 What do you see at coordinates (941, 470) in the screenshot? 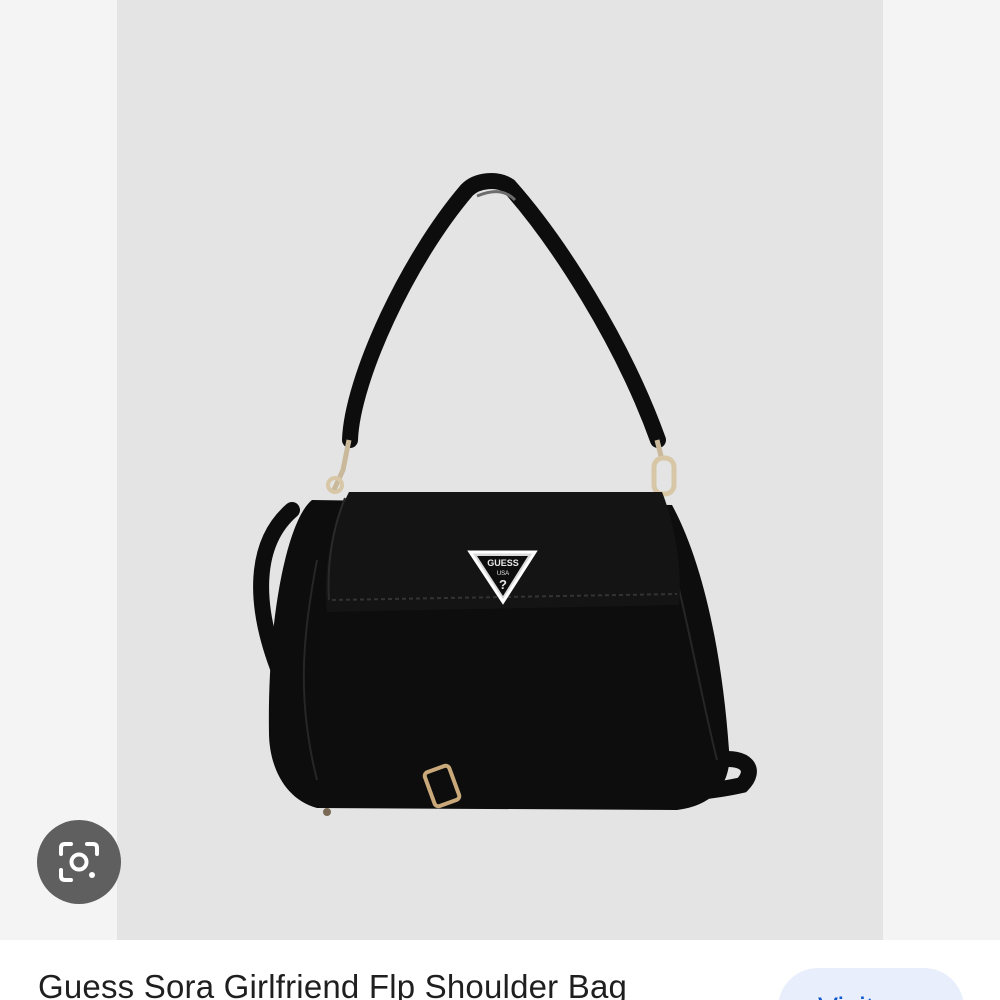
I see `right-margin` at bounding box center [941, 470].